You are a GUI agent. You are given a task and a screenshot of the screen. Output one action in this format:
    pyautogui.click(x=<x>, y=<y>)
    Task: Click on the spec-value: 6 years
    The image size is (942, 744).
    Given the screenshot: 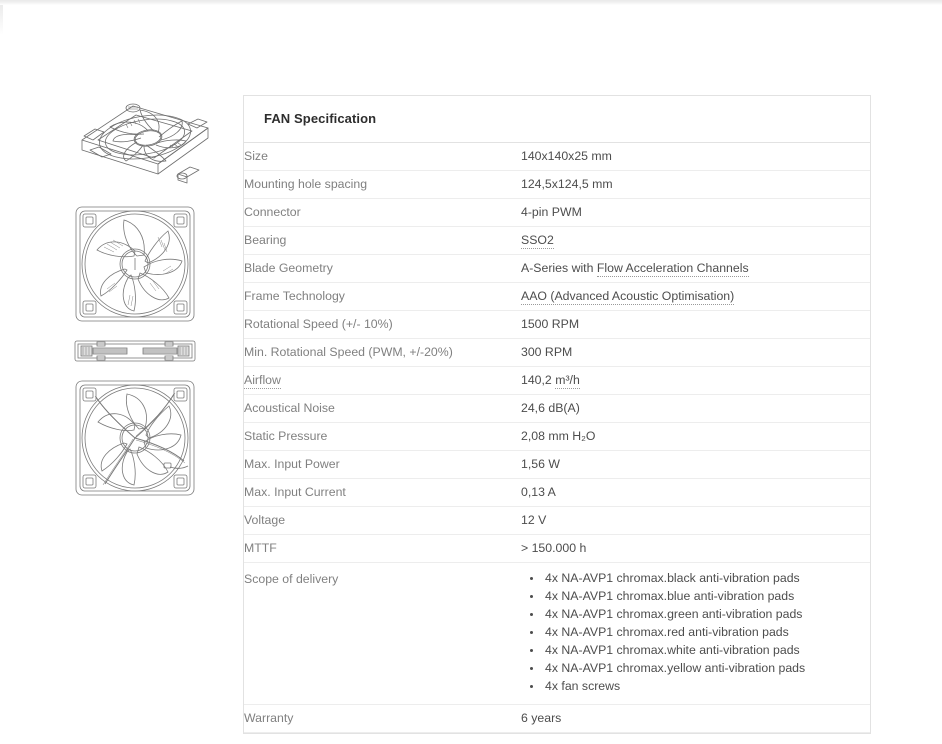 What is the action you would take?
    pyautogui.click(x=541, y=718)
    